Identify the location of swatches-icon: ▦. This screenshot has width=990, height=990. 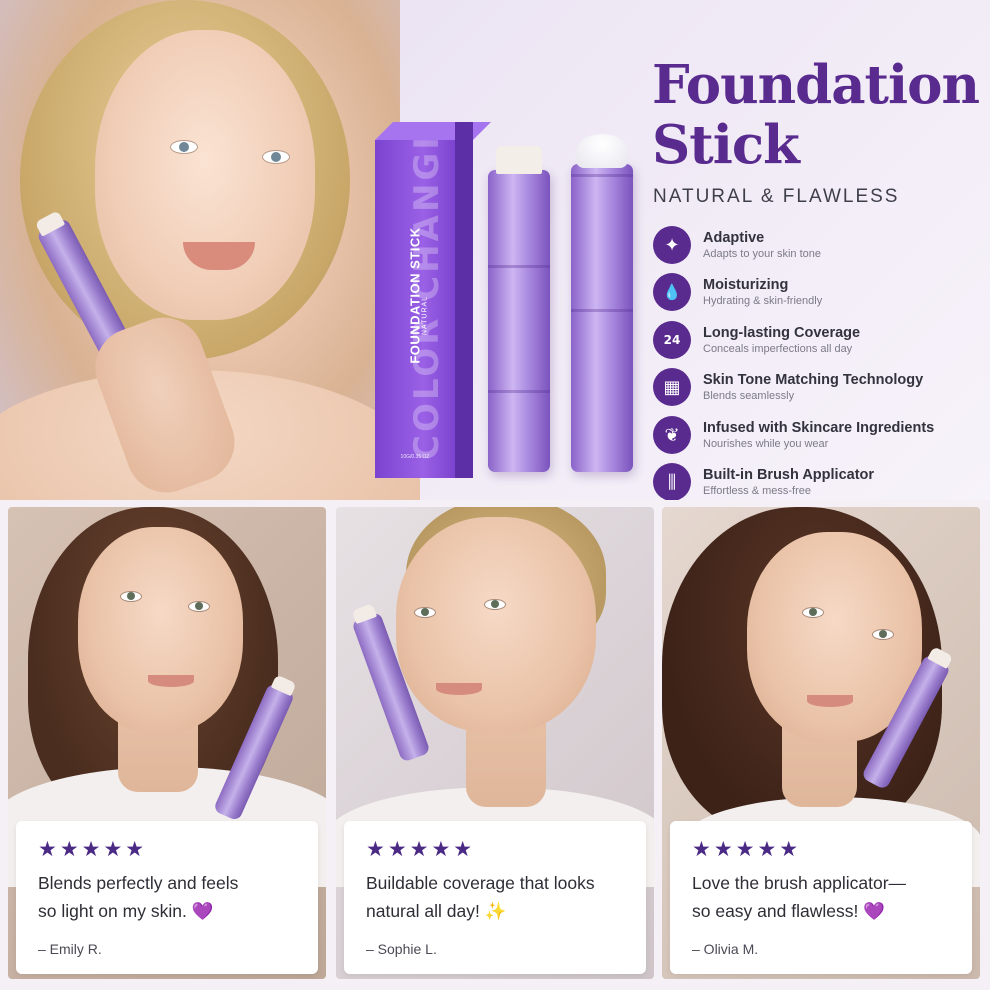
(672, 387).